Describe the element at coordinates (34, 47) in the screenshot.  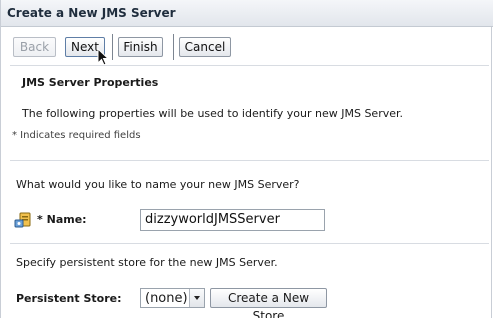
I see `back-button: Back` at that location.